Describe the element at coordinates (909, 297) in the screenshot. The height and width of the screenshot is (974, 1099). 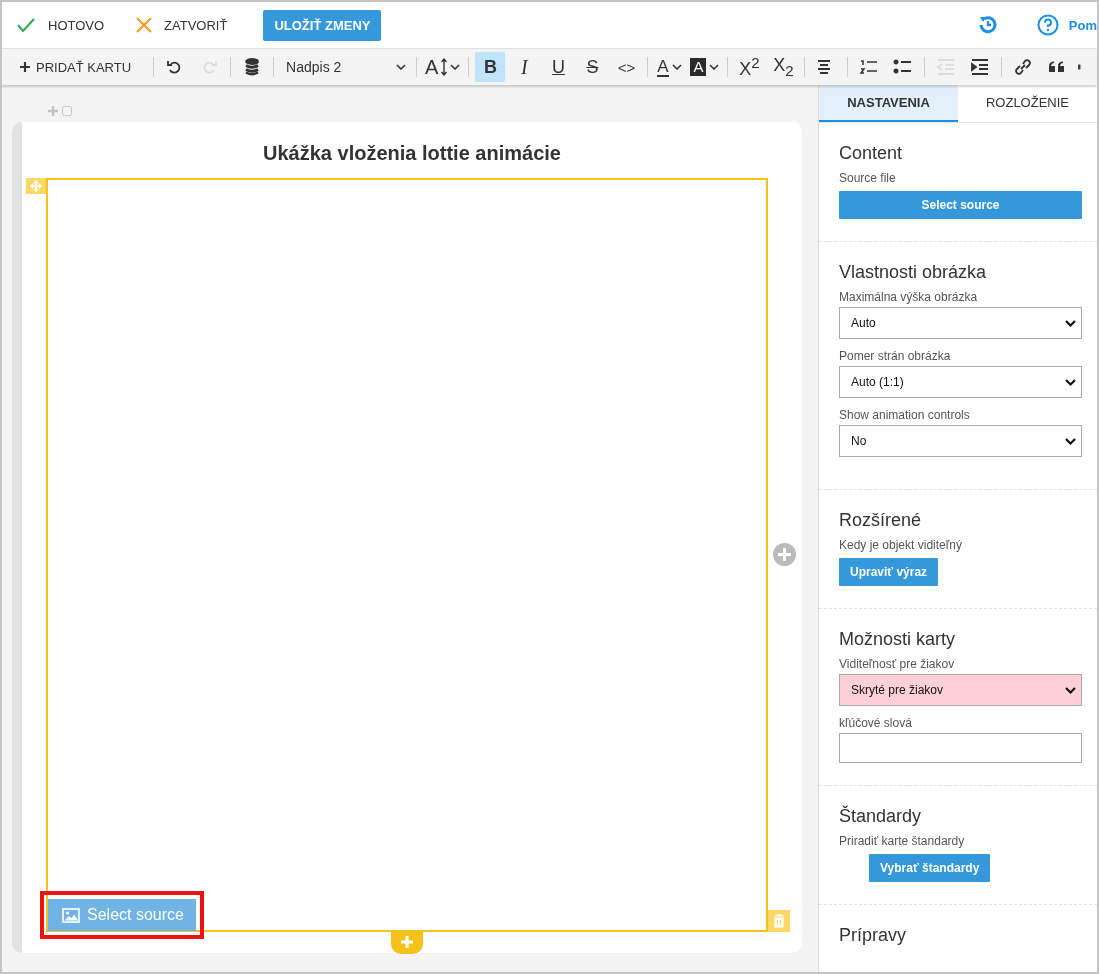
I see `field-label: Maximálna výška obrázka` at that location.